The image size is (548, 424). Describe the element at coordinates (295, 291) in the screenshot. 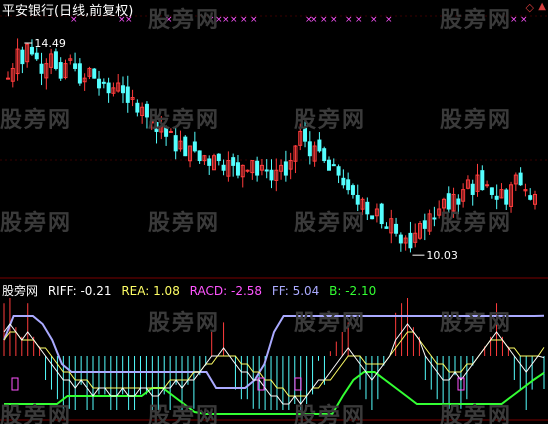

I see `ff-value: FF: 5.04` at that location.